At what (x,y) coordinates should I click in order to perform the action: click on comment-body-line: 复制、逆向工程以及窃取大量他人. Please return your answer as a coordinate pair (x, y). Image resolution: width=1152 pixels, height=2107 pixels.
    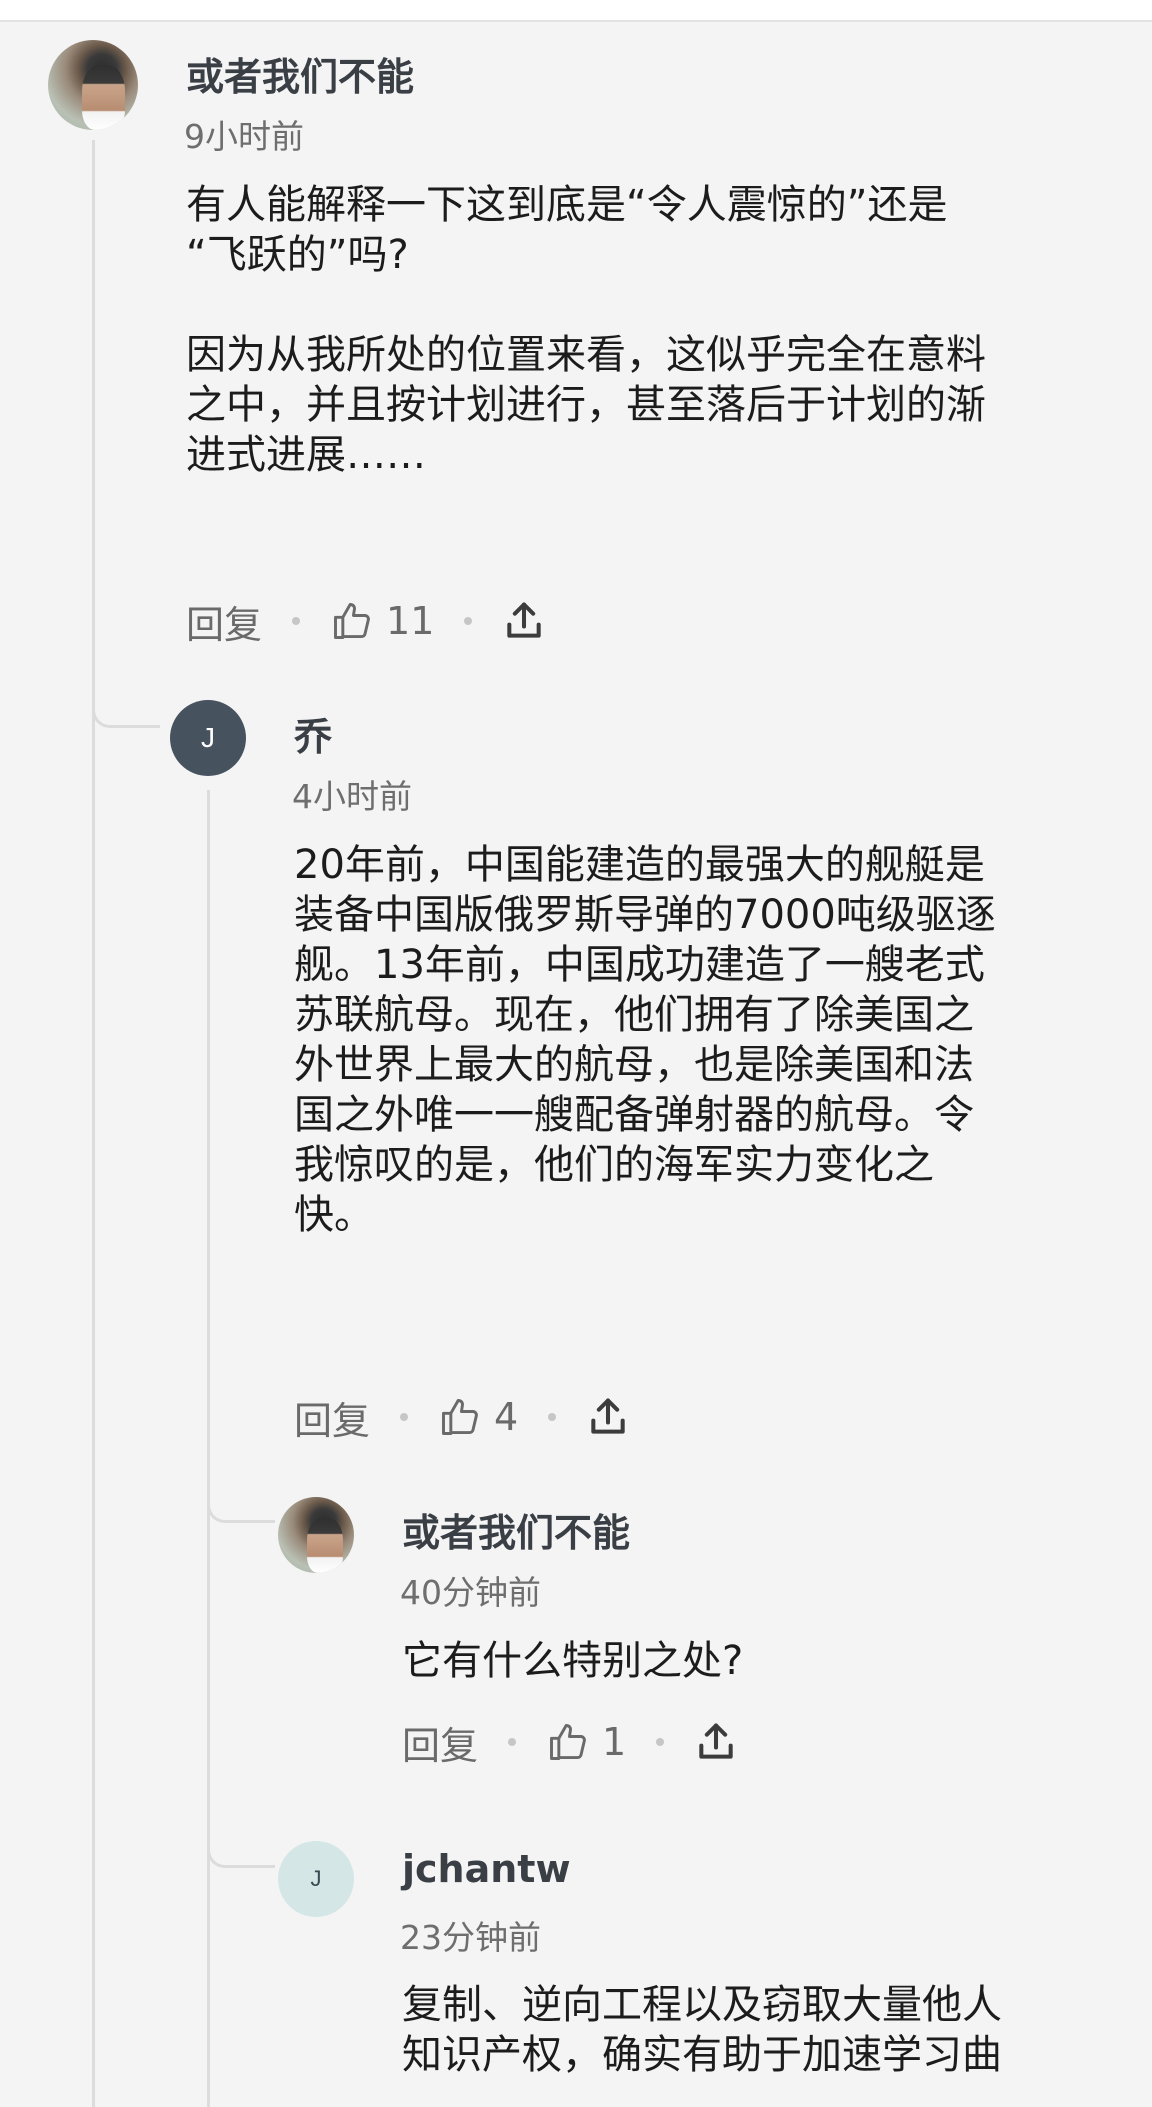
    Looking at the image, I should click on (702, 2005).